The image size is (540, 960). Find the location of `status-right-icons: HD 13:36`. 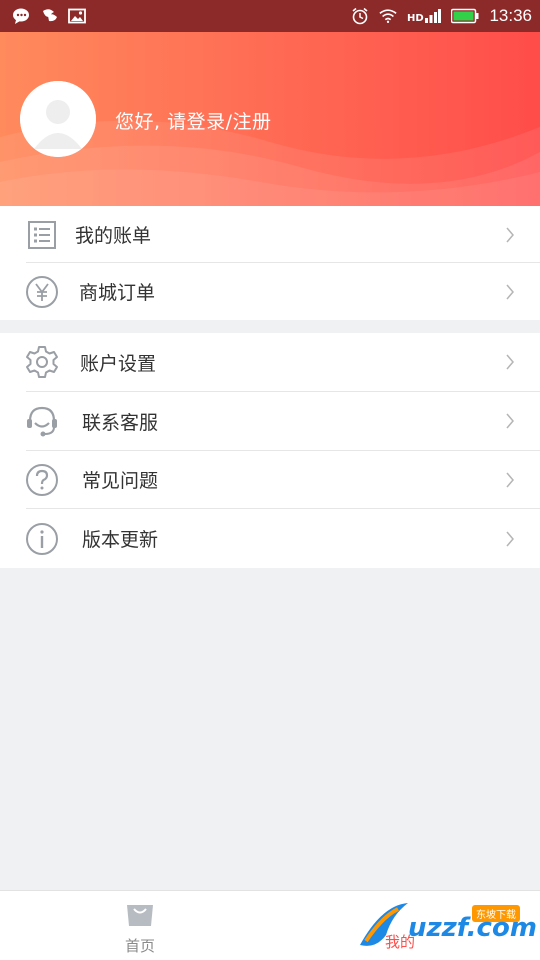

status-right-icons: HD 13:36 is located at coordinates (441, 16).